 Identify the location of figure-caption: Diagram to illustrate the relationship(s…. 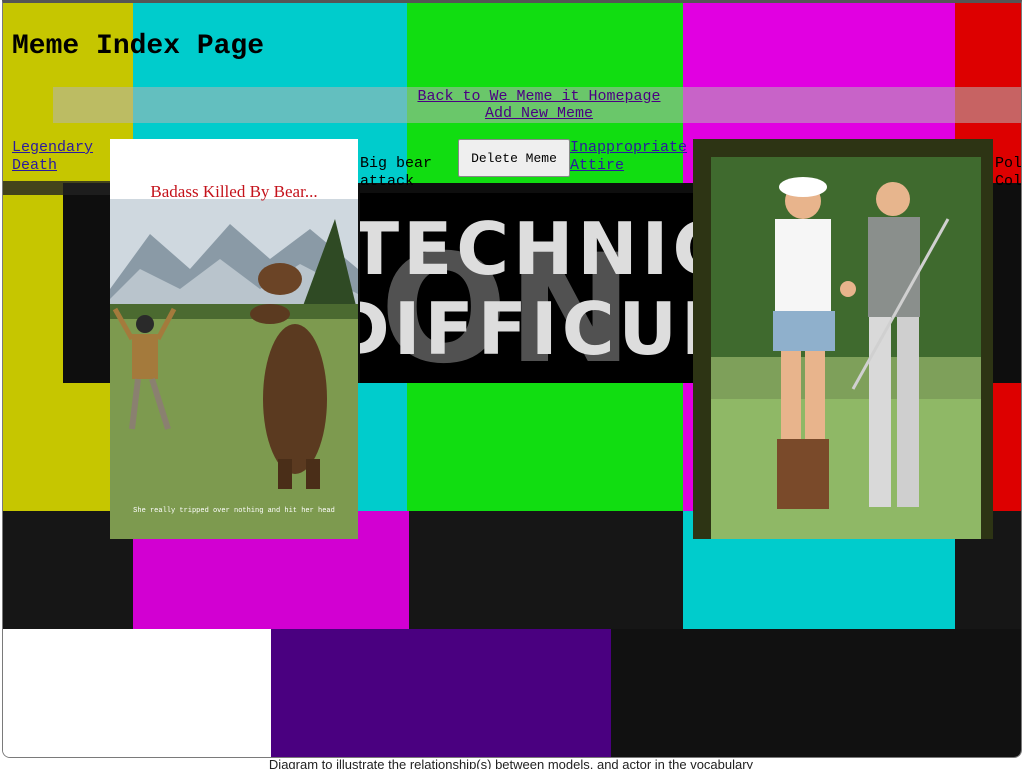
(511, 763).